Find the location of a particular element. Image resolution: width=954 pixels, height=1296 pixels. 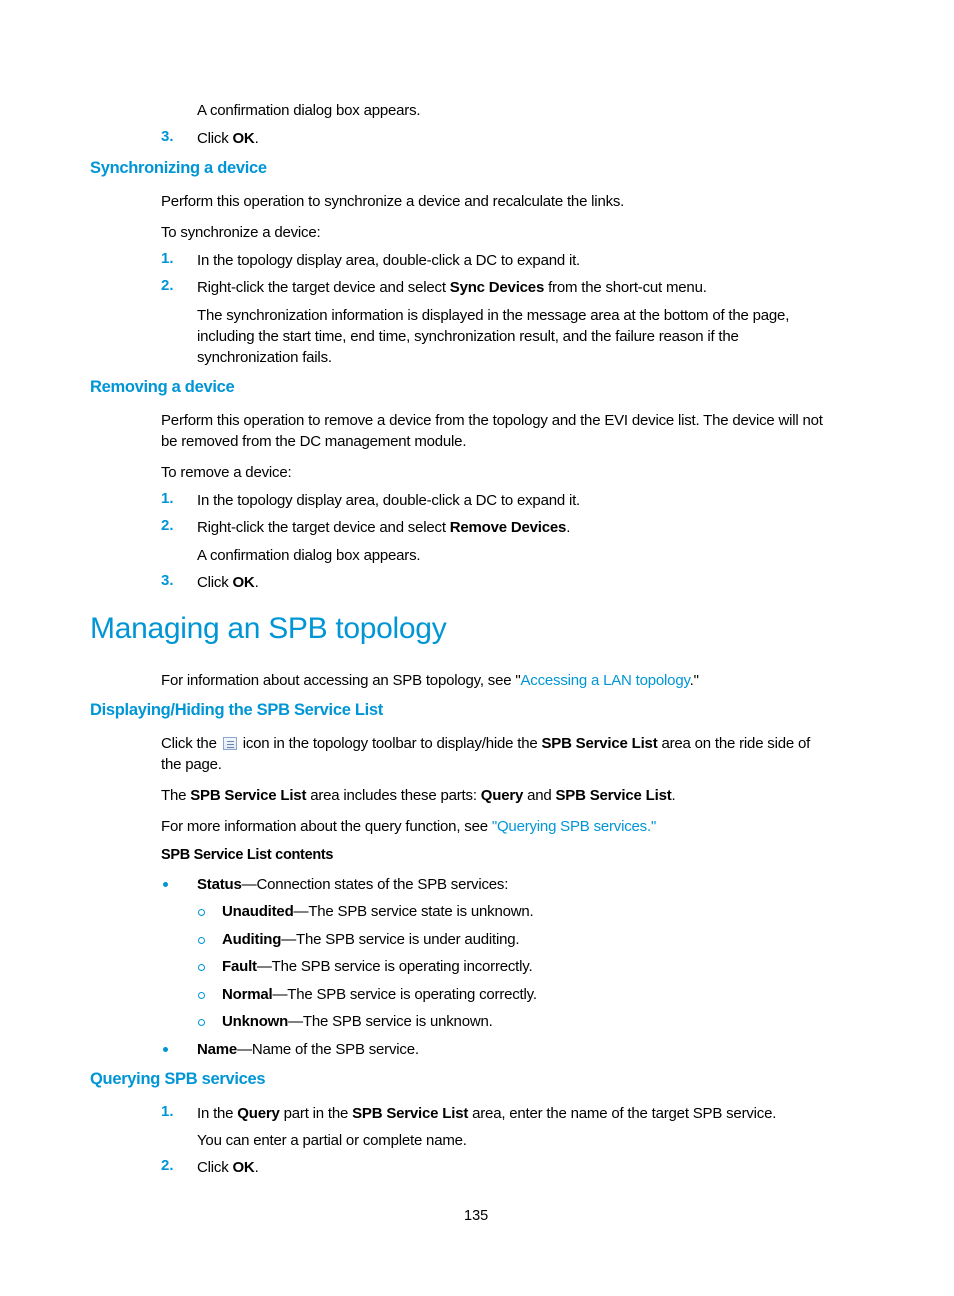

status-item: Unknown—The SPB service is unknown. is located at coordinates (357, 1021).